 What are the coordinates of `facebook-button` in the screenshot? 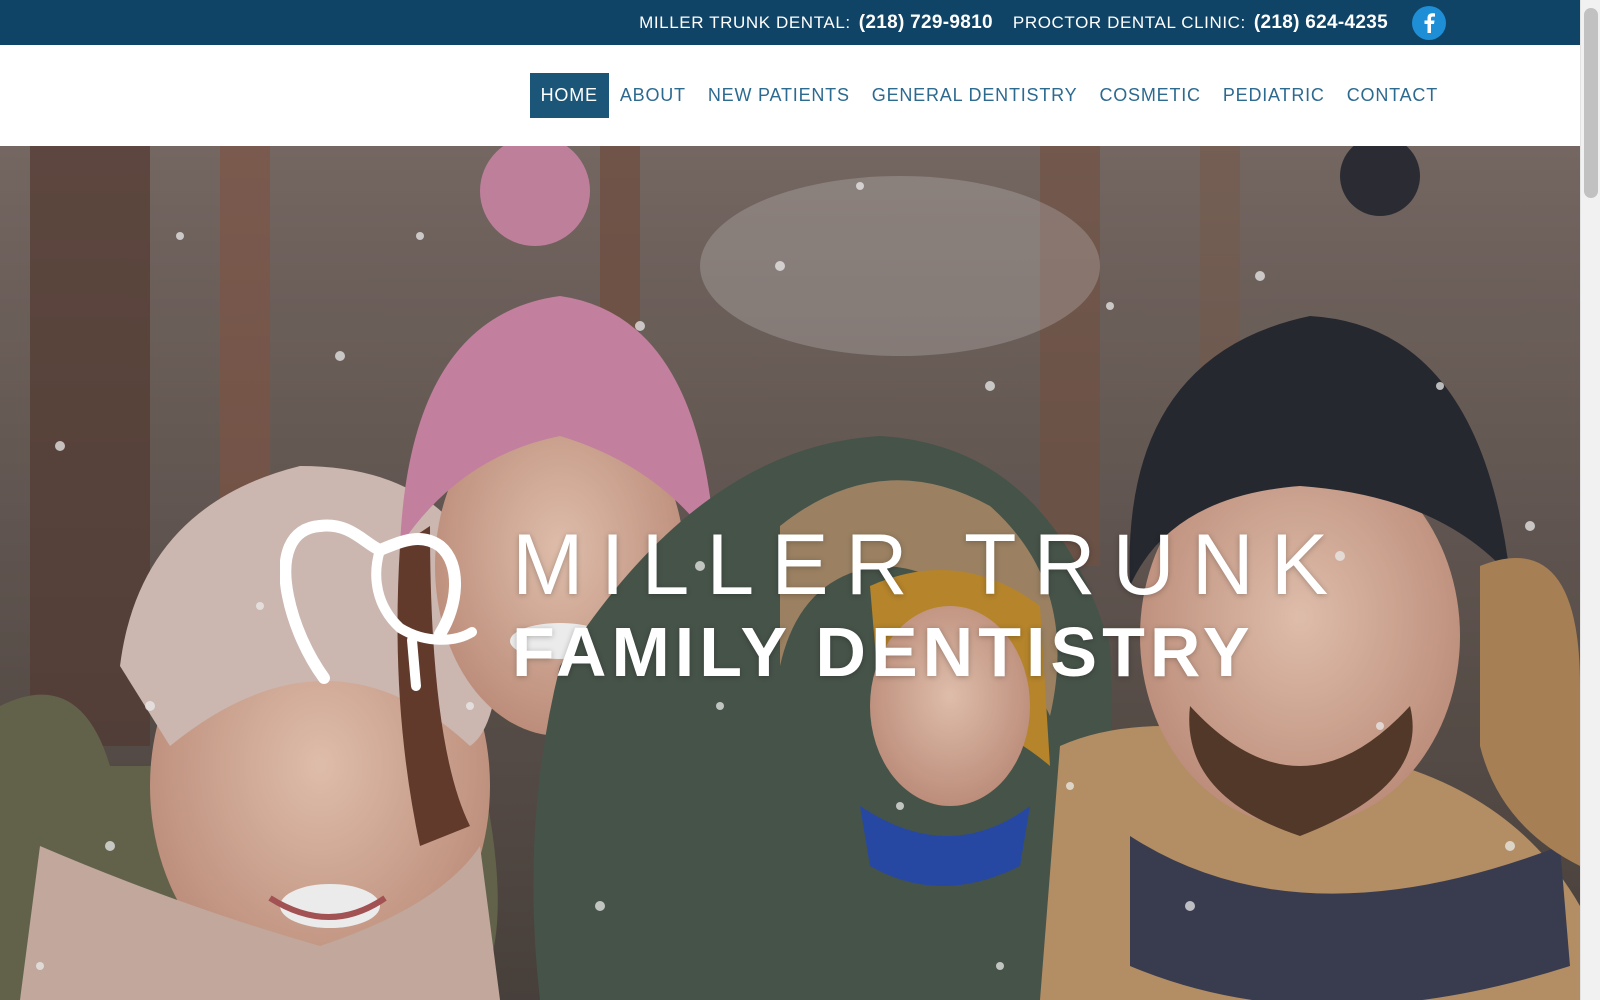 It's located at (1429, 22).